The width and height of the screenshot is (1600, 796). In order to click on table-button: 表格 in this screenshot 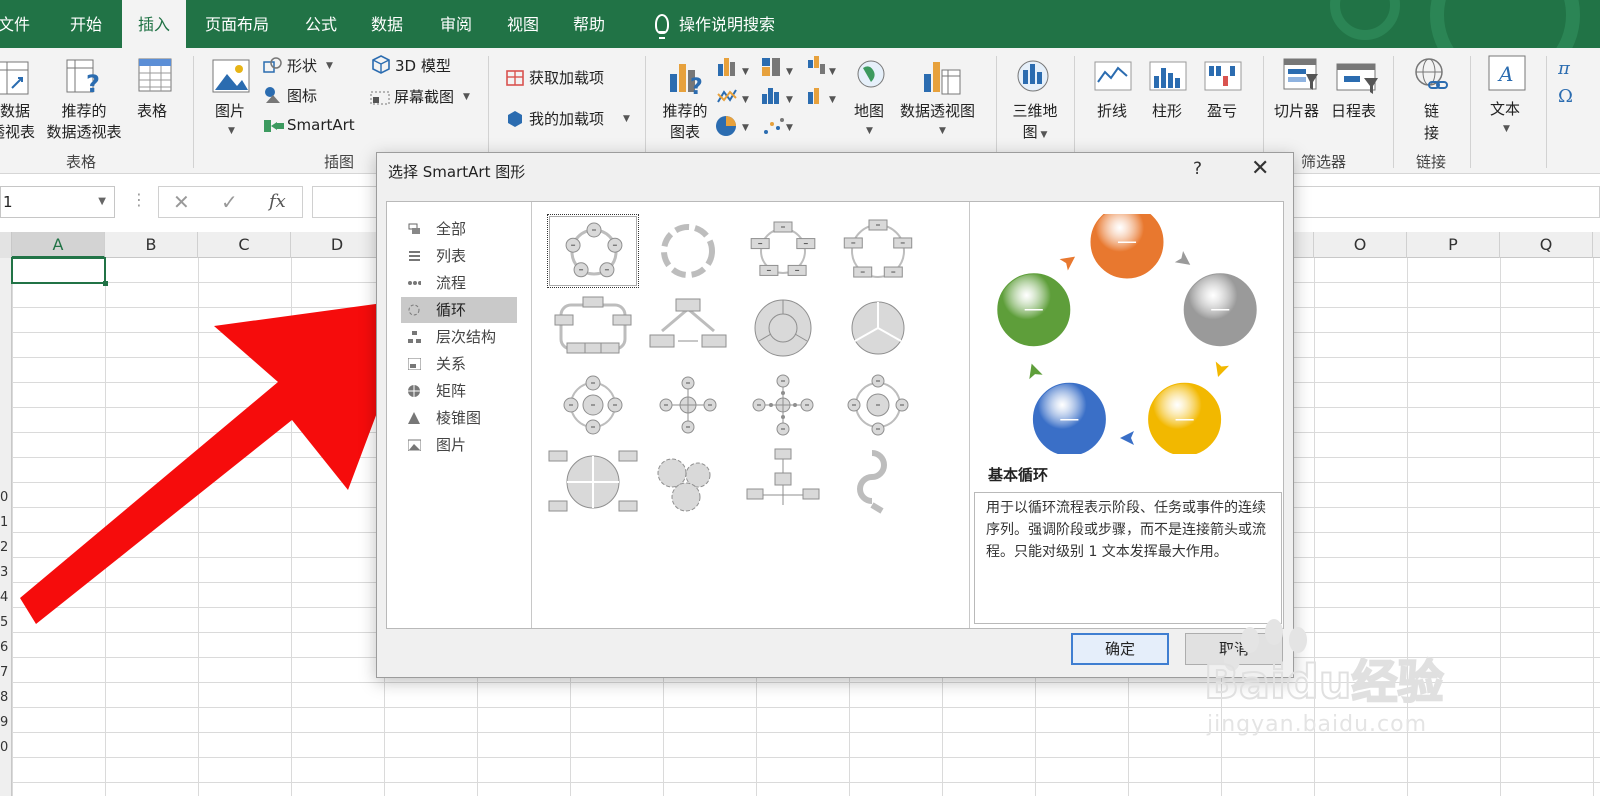, I will do `click(152, 110)`.